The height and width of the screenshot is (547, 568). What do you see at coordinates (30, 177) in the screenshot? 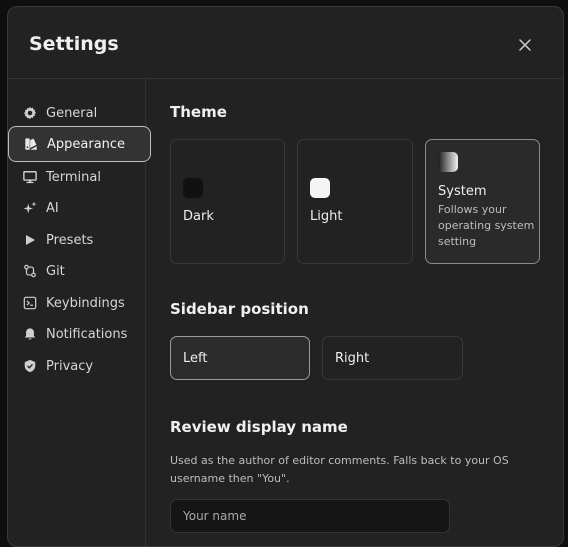
I see `monitor-icon` at bounding box center [30, 177].